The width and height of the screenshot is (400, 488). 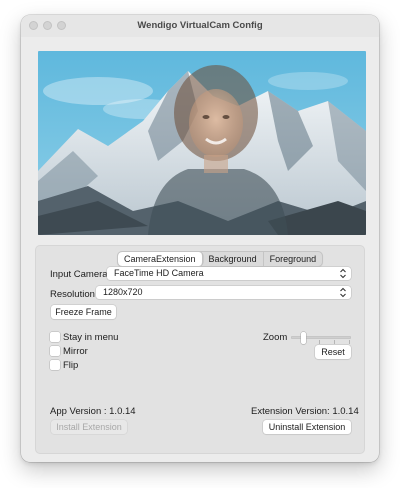 What do you see at coordinates (305, 411) in the screenshot?
I see `extension-version-text: Extension Version: 1.0.14` at bounding box center [305, 411].